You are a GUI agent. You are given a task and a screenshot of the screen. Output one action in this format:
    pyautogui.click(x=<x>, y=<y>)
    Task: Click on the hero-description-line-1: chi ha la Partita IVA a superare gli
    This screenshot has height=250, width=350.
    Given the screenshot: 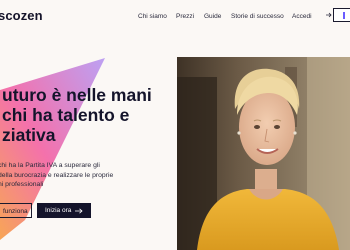 What is the action you would take?
    pyautogui.click(x=50, y=165)
    